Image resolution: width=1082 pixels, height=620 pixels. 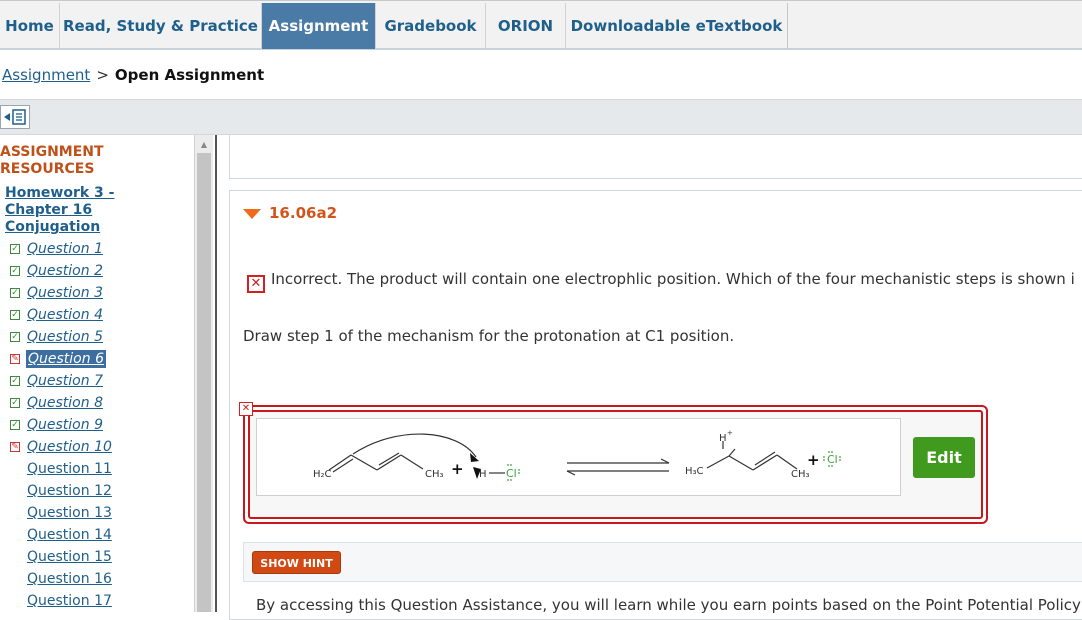 What do you see at coordinates (46, 75) in the screenshot?
I see `breadcrumb-link-assignment: Assignment` at bounding box center [46, 75].